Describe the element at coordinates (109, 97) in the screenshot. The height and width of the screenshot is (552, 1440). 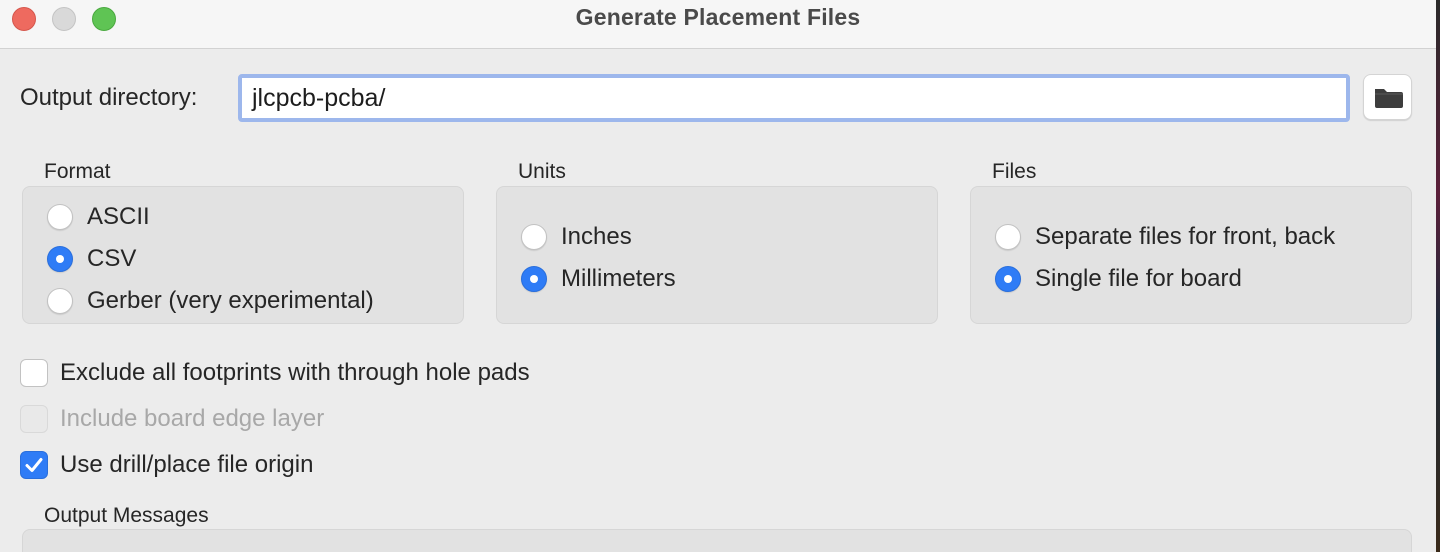
I see `output-directory-label: Output directory:` at that location.